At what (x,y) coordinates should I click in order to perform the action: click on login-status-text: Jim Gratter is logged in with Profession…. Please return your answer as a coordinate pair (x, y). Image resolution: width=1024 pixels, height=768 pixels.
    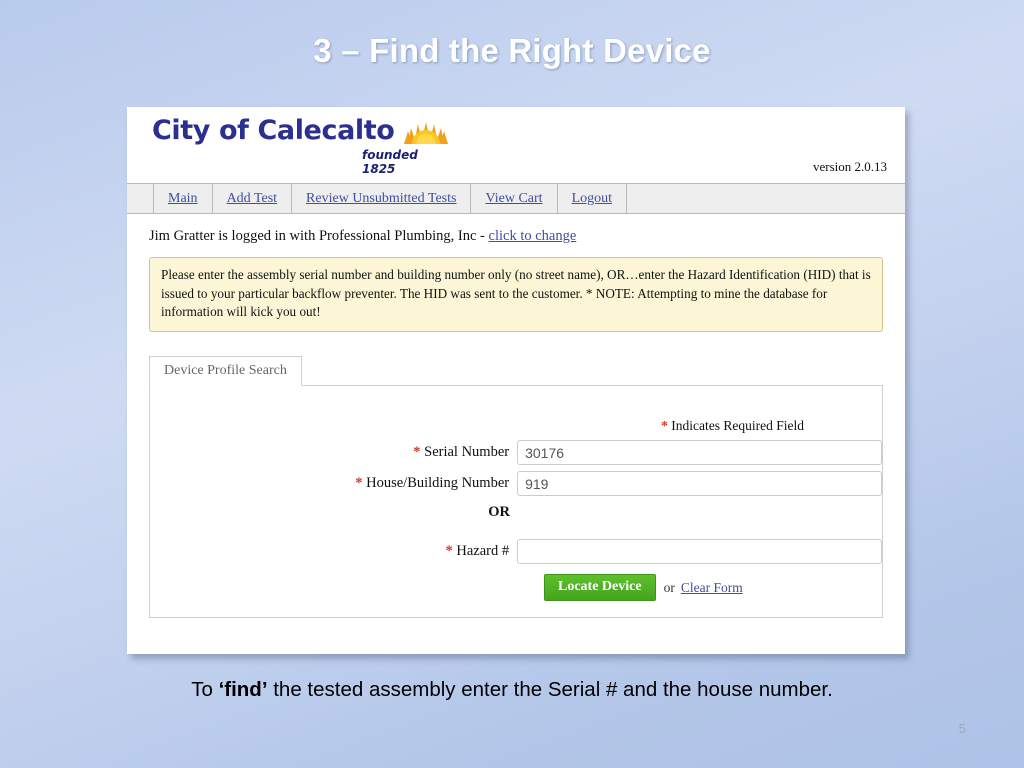
    Looking at the image, I should click on (319, 236).